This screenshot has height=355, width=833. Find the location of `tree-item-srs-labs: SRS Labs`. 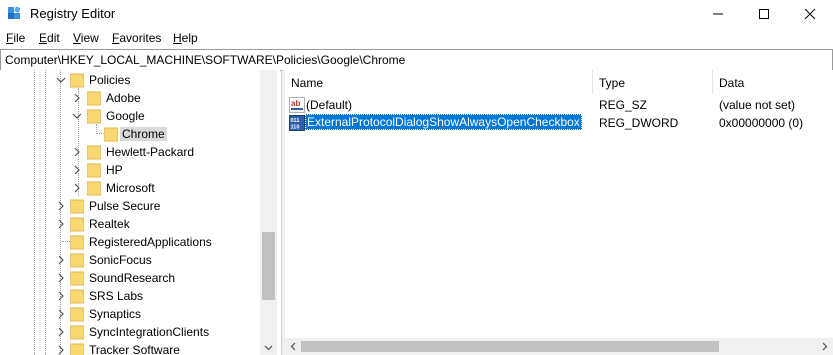

tree-item-srs-labs: SRS Labs is located at coordinates (130, 296).